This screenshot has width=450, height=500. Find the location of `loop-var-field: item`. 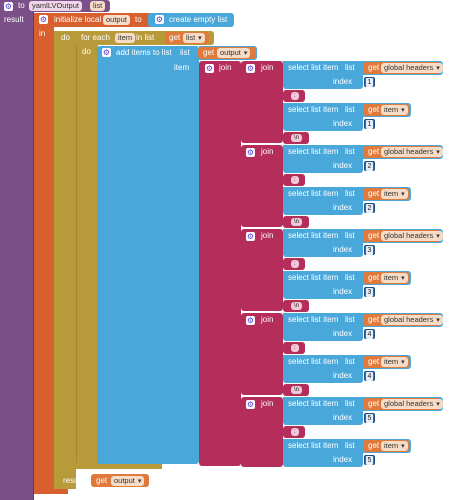

loop-var-field: item is located at coordinates (125, 38).